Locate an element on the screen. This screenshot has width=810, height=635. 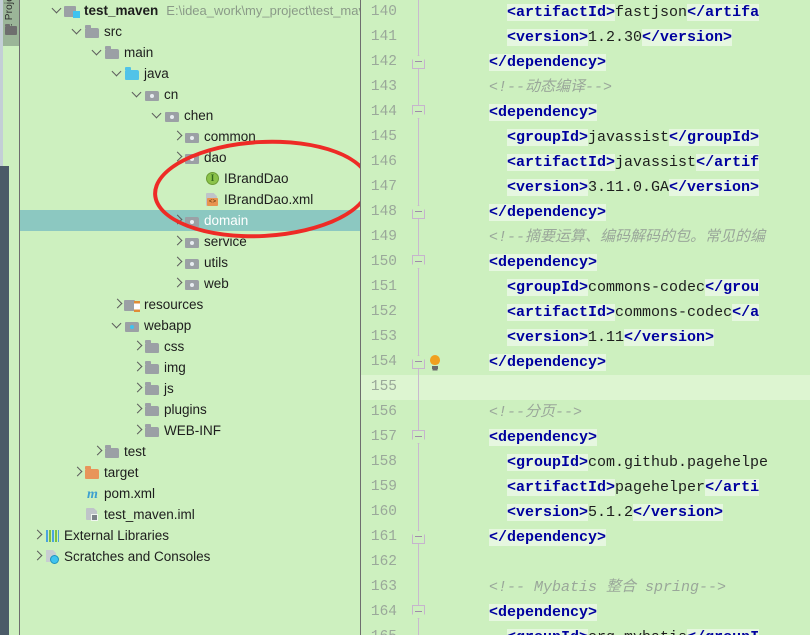
tree-node-external-libraries: External Libraries is located at coordinates (190, 535).